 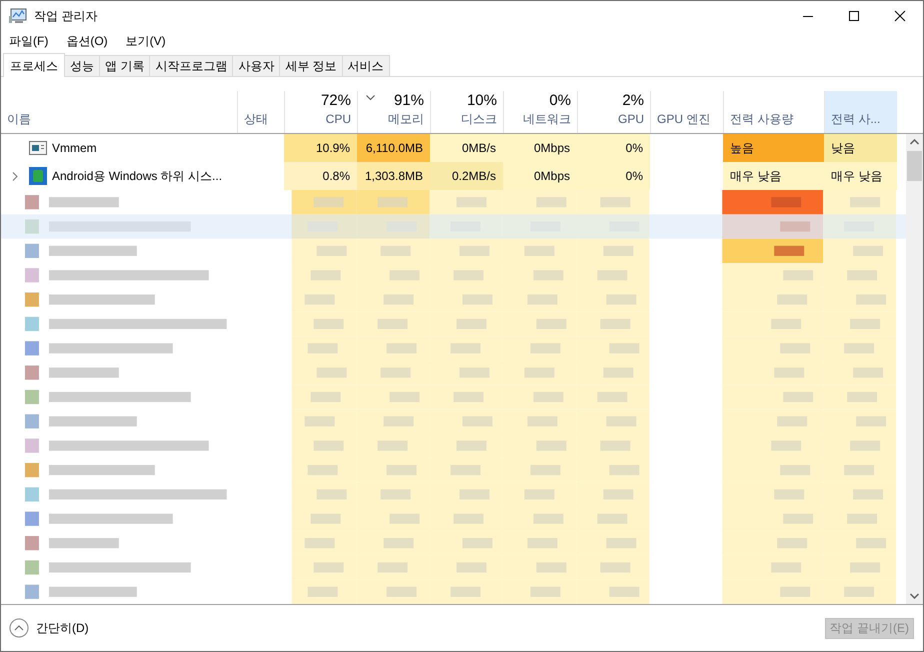 What do you see at coordinates (320, 176) in the screenshot?
I see `table-cell: 0.8%` at bounding box center [320, 176].